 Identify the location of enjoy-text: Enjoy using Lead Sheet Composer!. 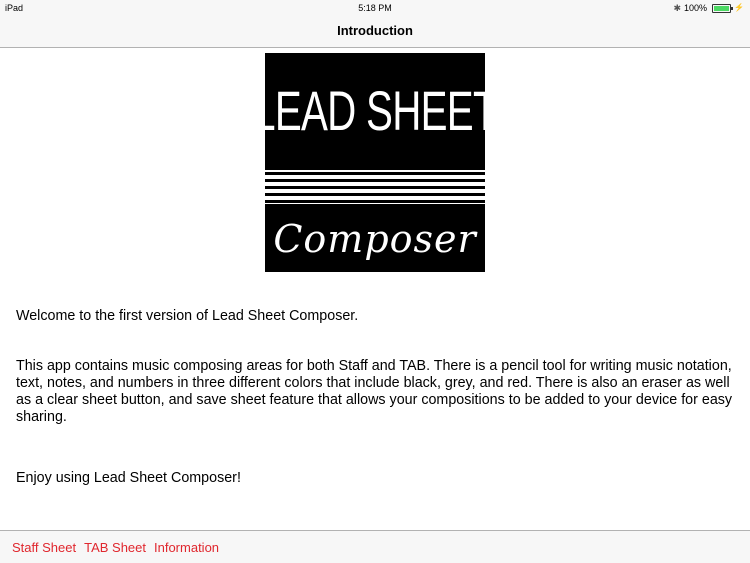
(128, 478).